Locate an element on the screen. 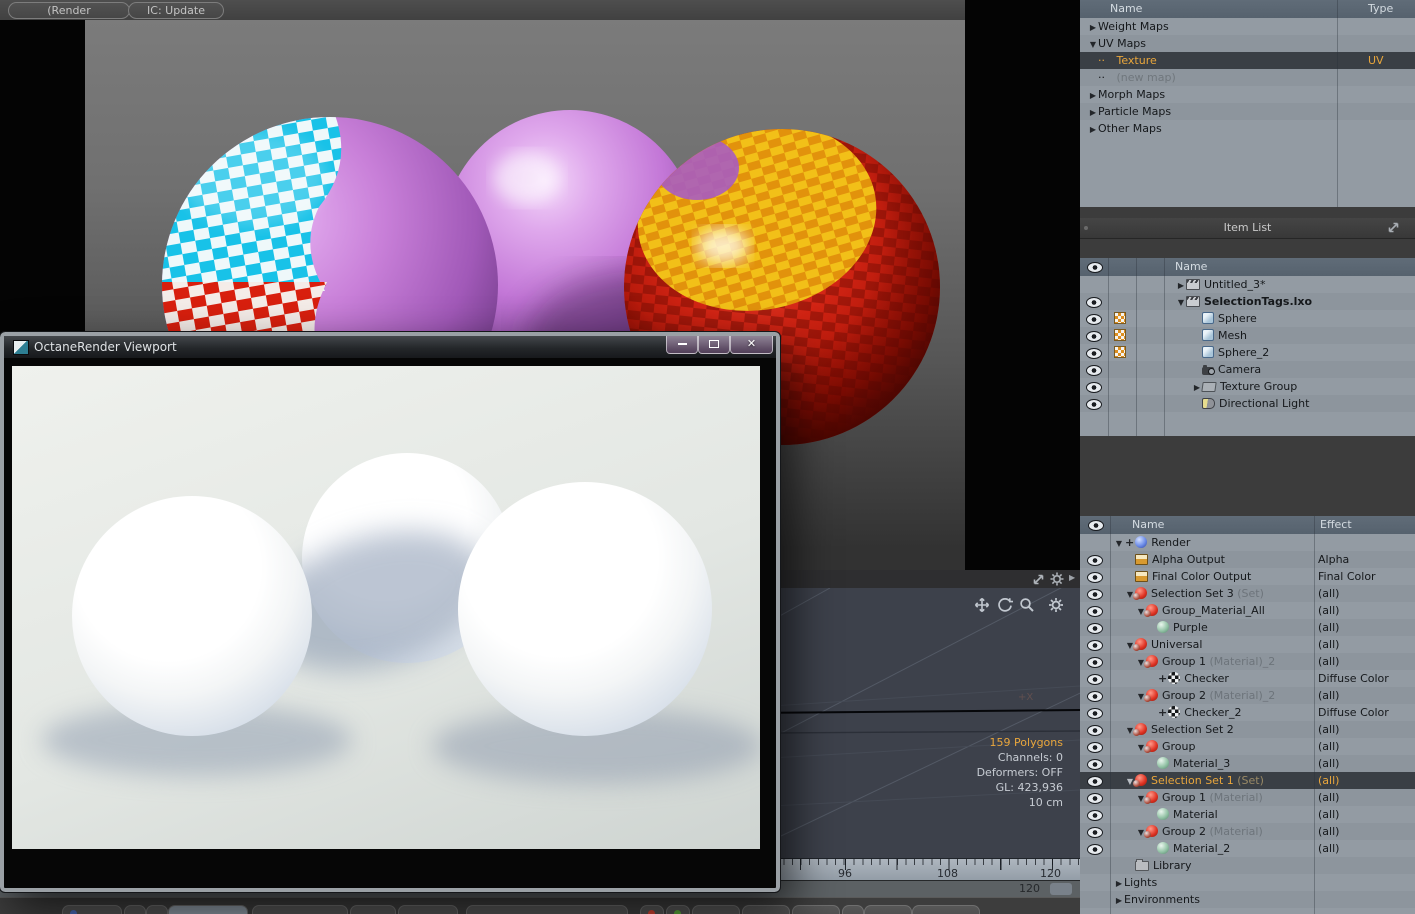 This screenshot has height=914, width=1415. effect-value: Alpha is located at coordinates (1333, 559).